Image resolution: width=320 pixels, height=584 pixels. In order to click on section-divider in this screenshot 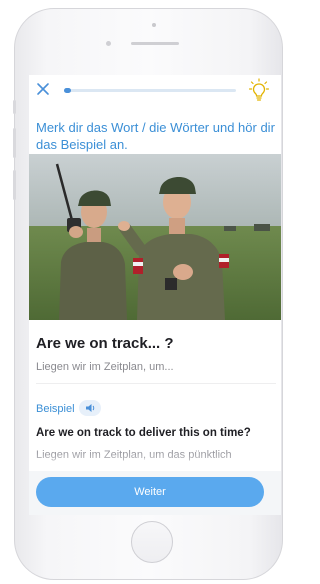, I will do `click(156, 383)`.